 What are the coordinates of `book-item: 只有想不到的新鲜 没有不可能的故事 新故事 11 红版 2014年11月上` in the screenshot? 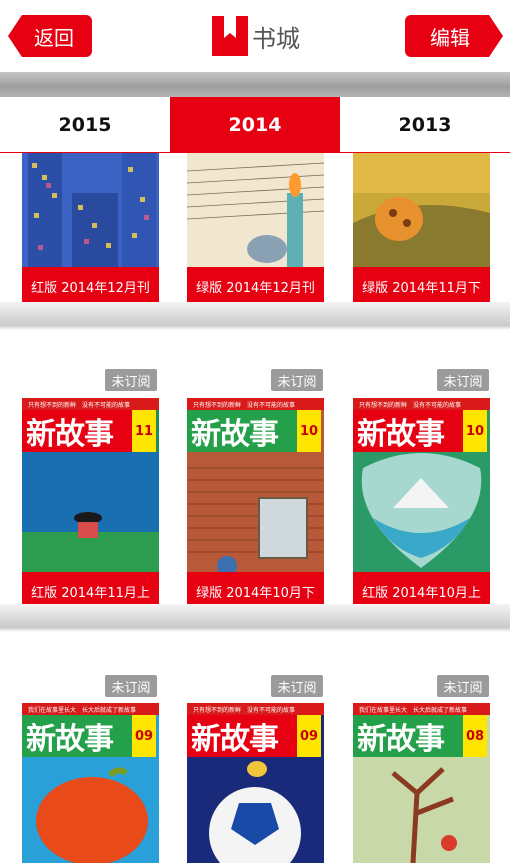 It's located at (90, 507).